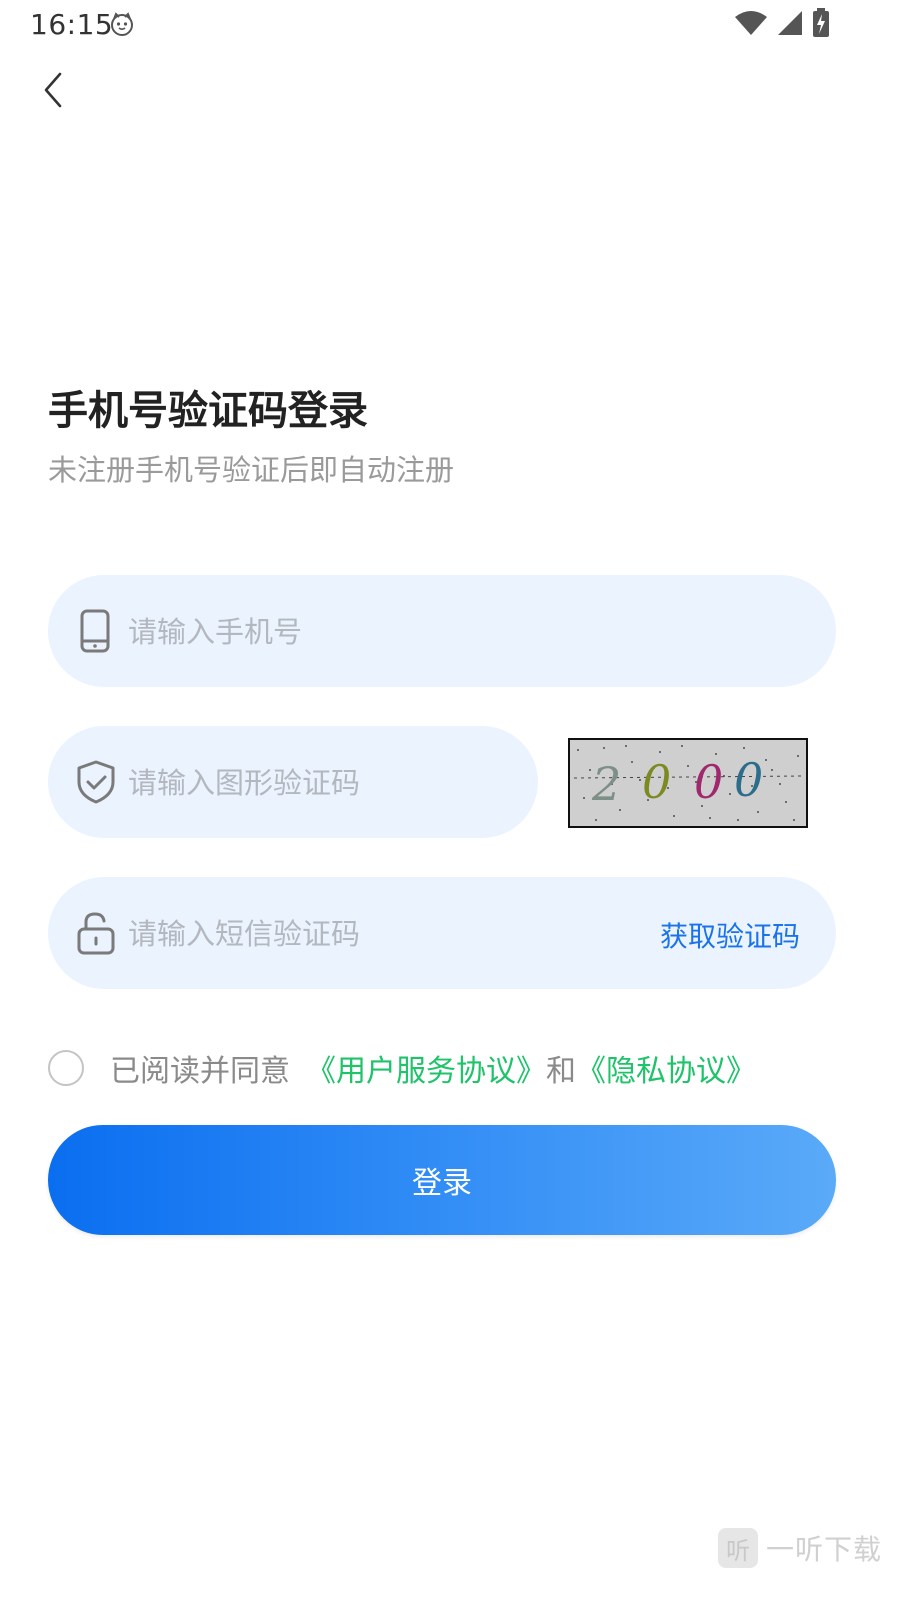 The height and width of the screenshot is (1600, 900). What do you see at coordinates (318, 783) in the screenshot?
I see `captcha-input` at bounding box center [318, 783].